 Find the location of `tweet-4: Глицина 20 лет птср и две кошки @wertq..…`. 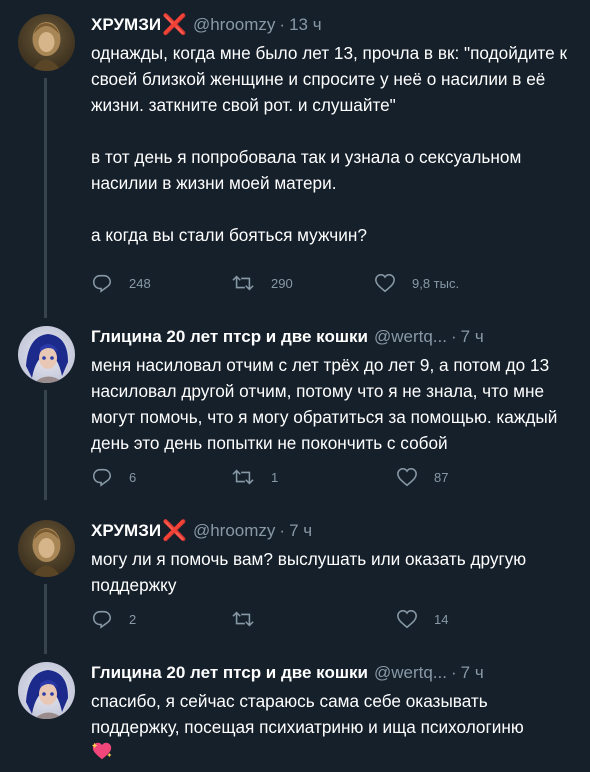

tweet-4: Глицина 20 лет птср и две кошки @wertq..… is located at coordinates (295, 717).